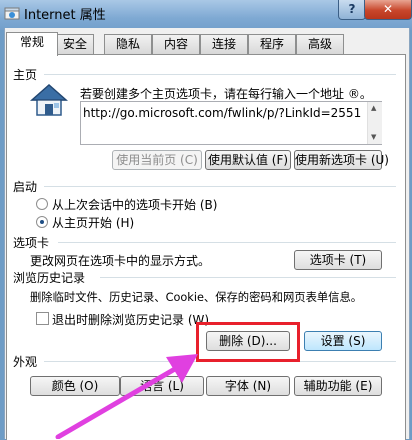  I want to click on internet-properties-icon, so click(12, 12).